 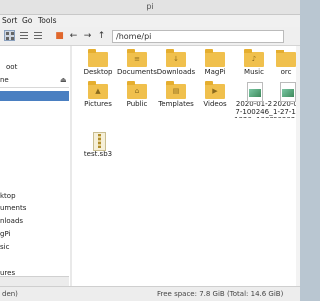 I want to click on window-title: pi, so click(x=150, y=6).